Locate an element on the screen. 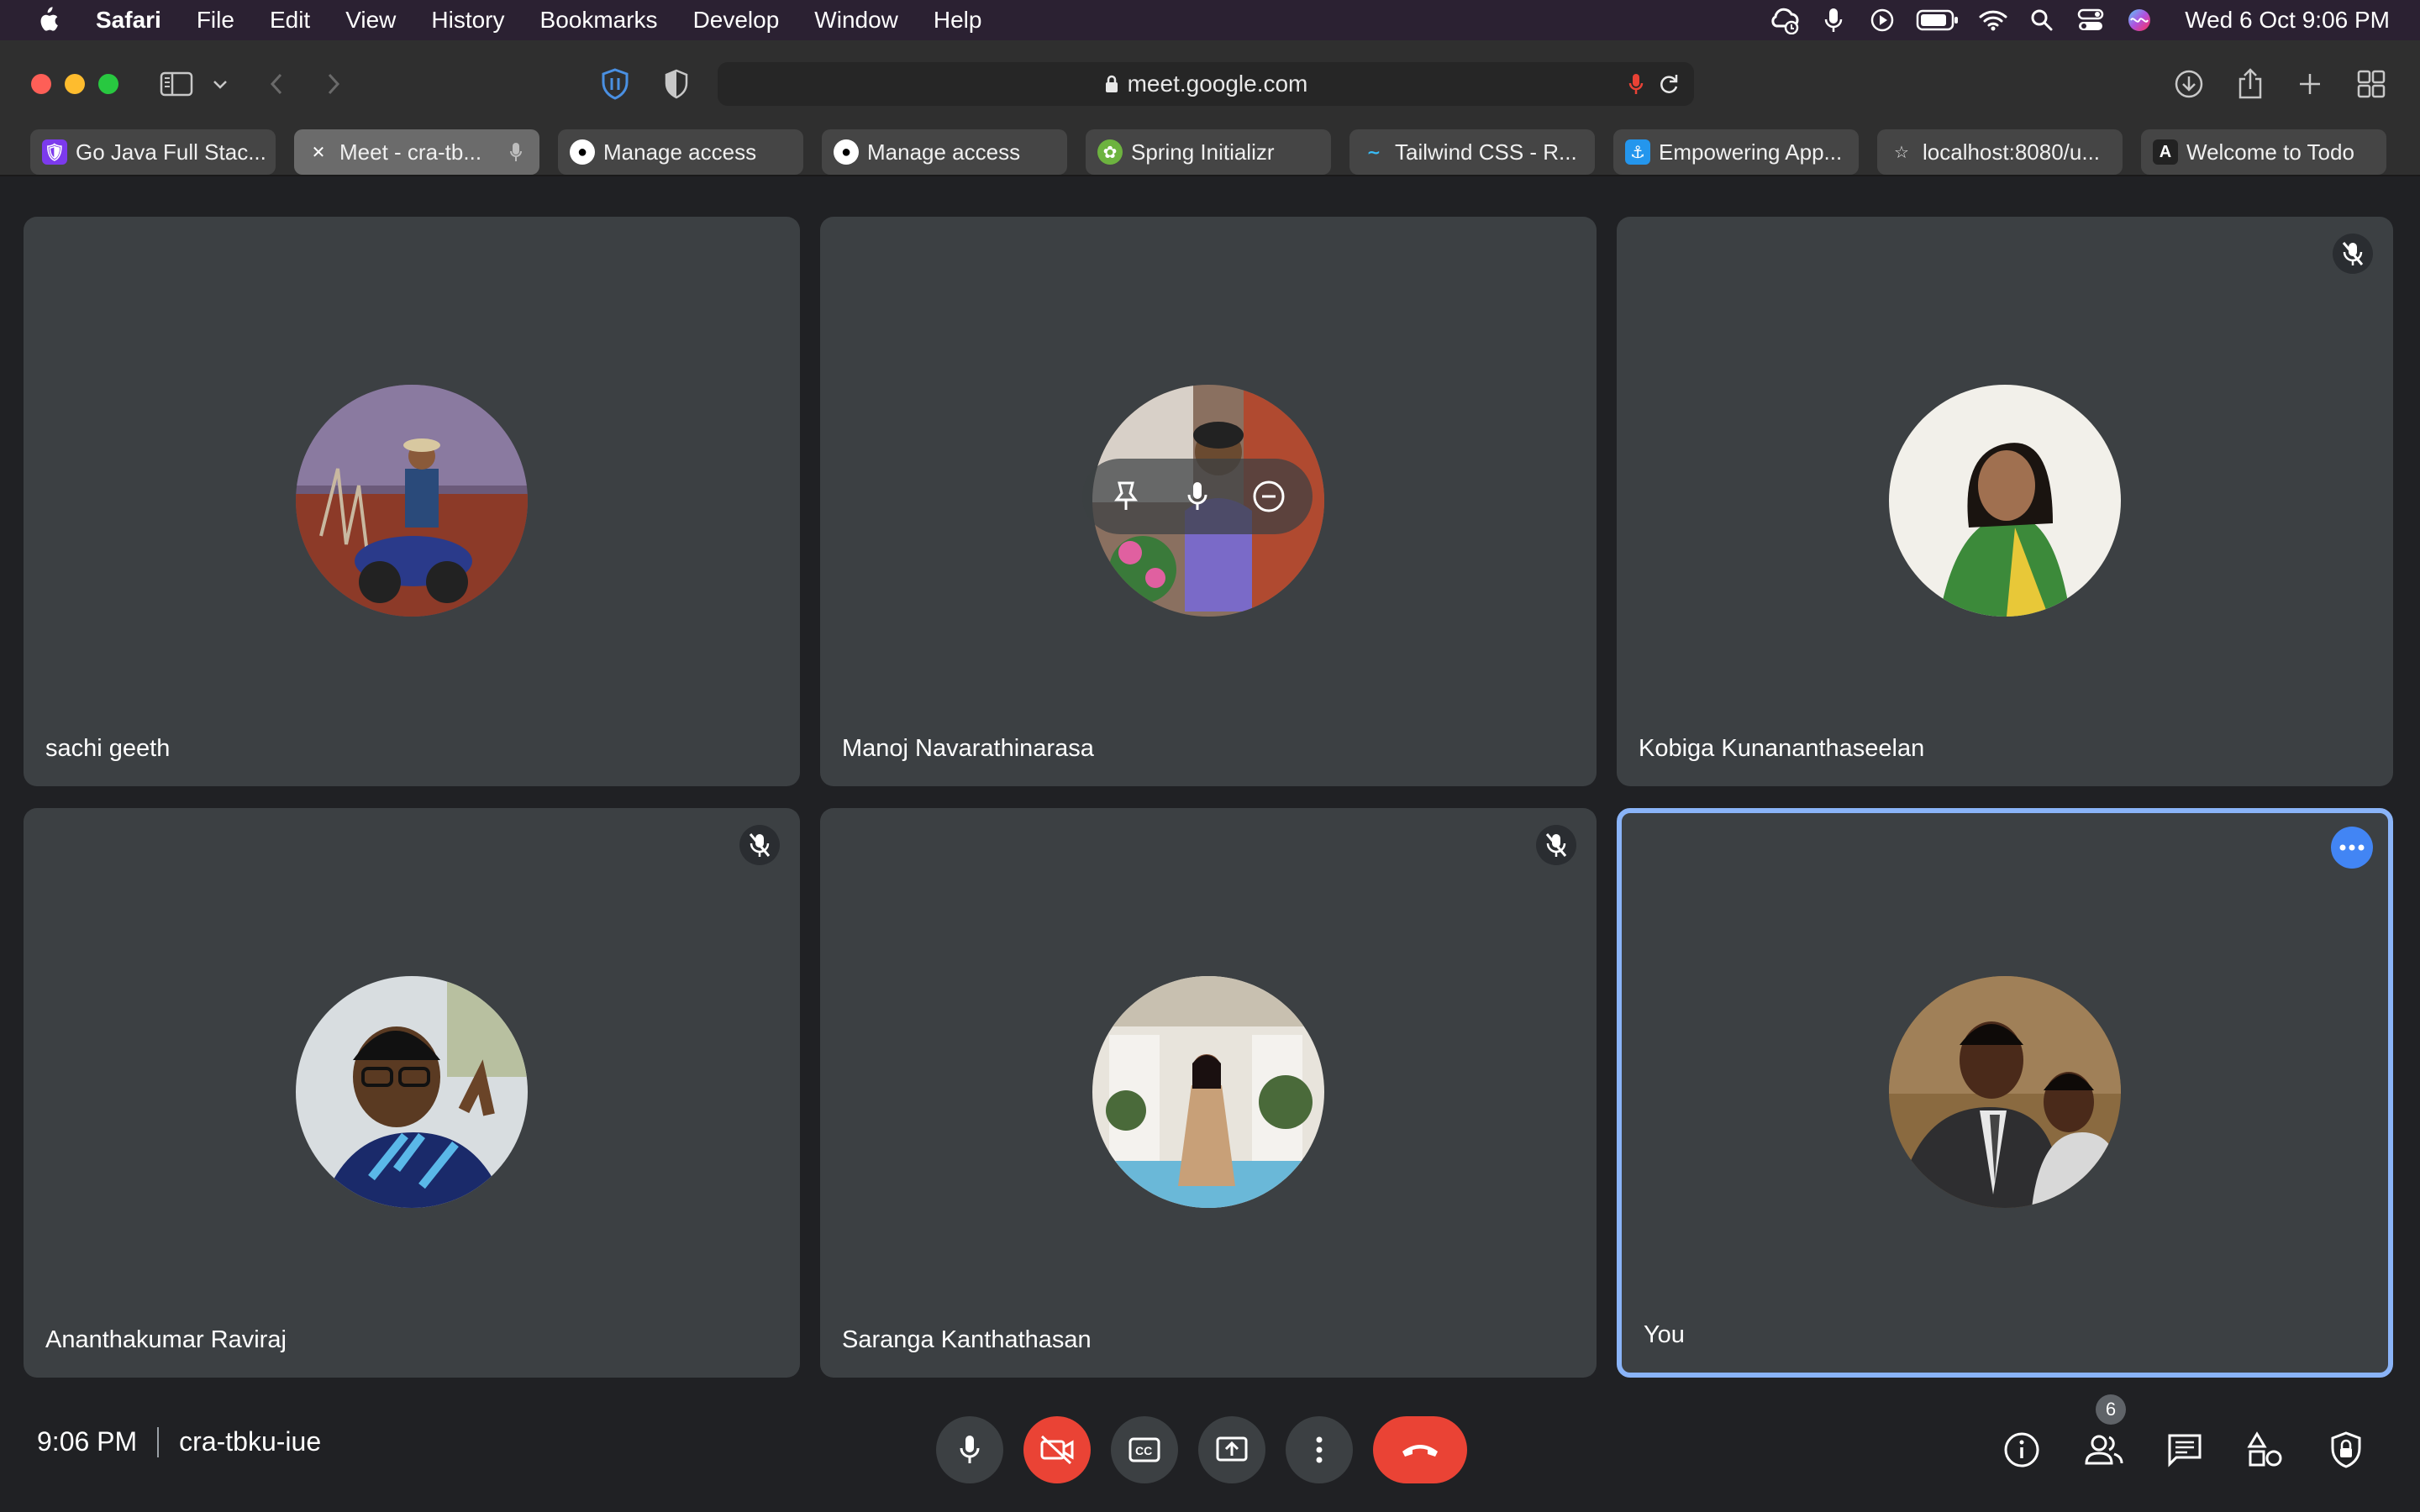 Image resolution: width=2420 pixels, height=1512 pixels. siri-icon is located at coordinates (2140, 20).